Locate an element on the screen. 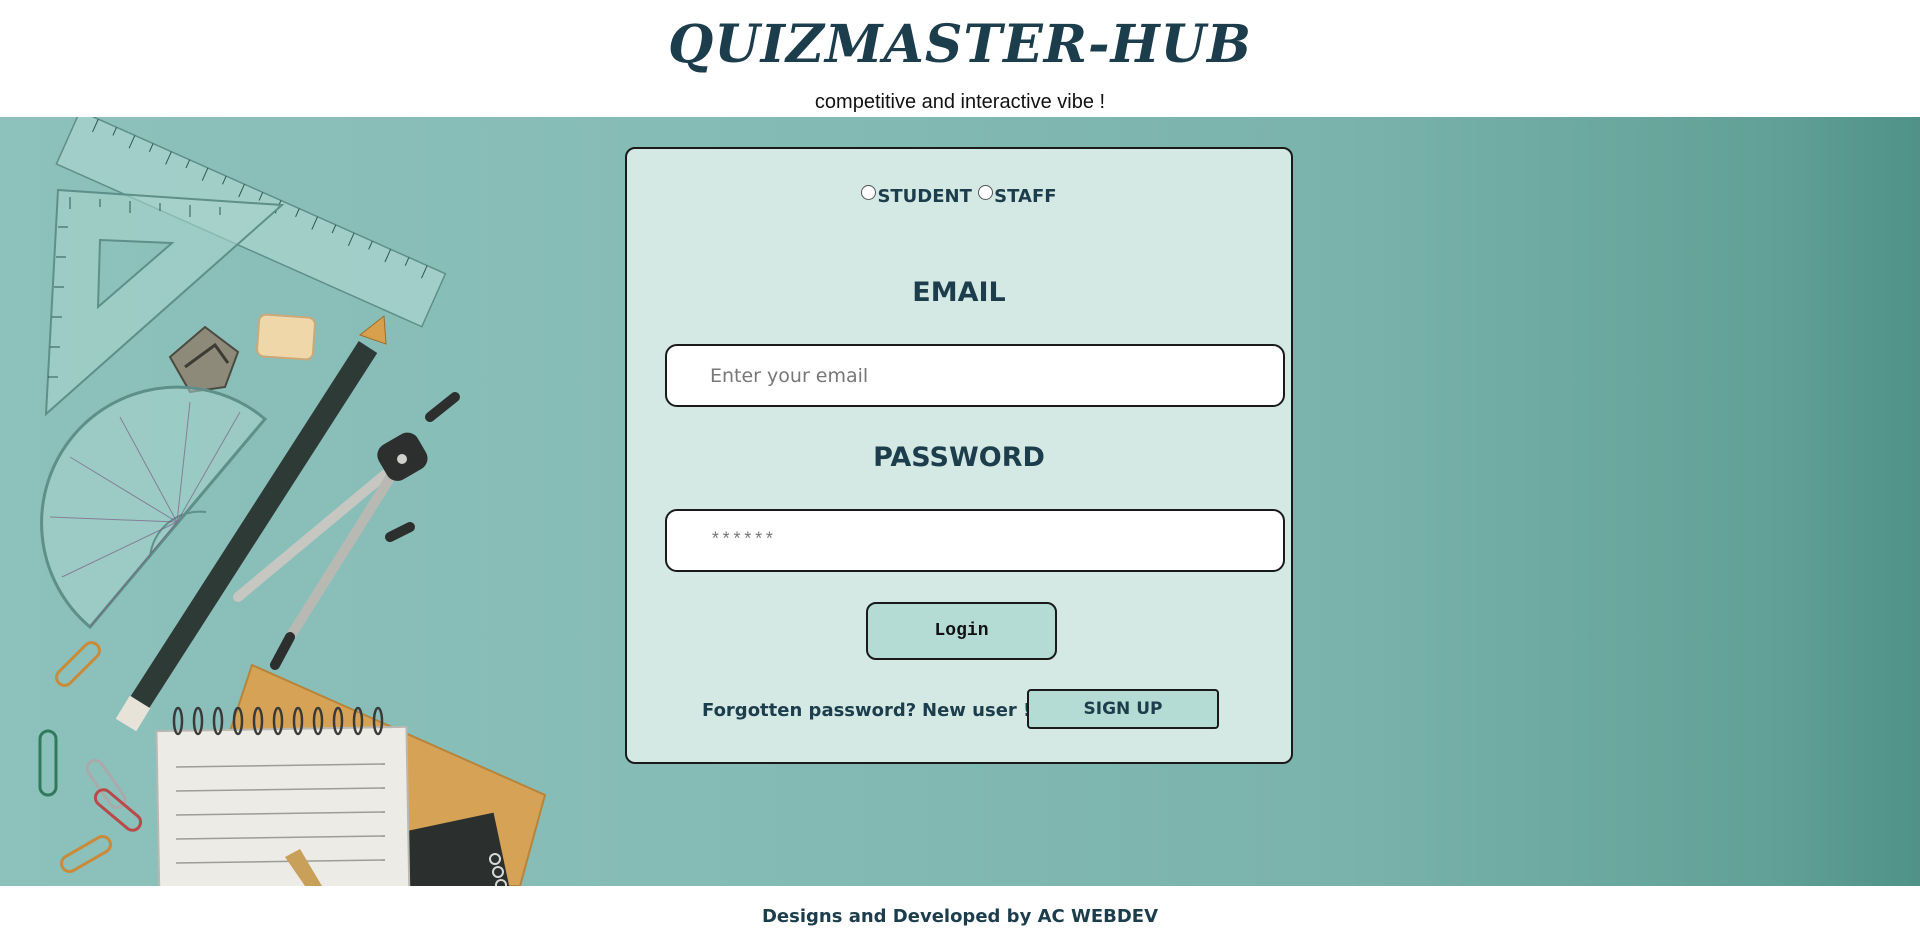 The width and height of the screenshot is (1920, 932). forgot-password-link: Forgotten password? is located at coordinates (809, 710).